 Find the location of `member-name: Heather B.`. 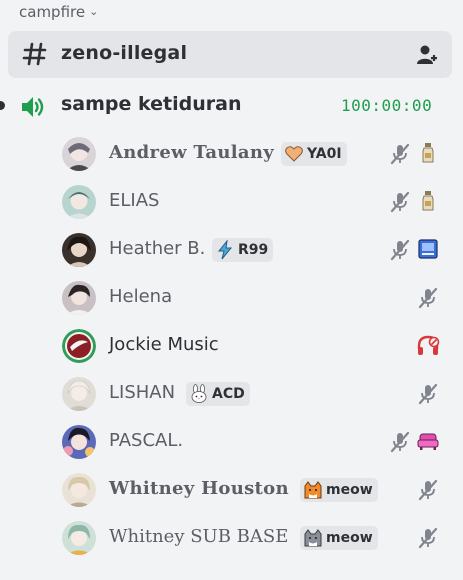

member-name: Heather B. is located at coordinates (157, 248).